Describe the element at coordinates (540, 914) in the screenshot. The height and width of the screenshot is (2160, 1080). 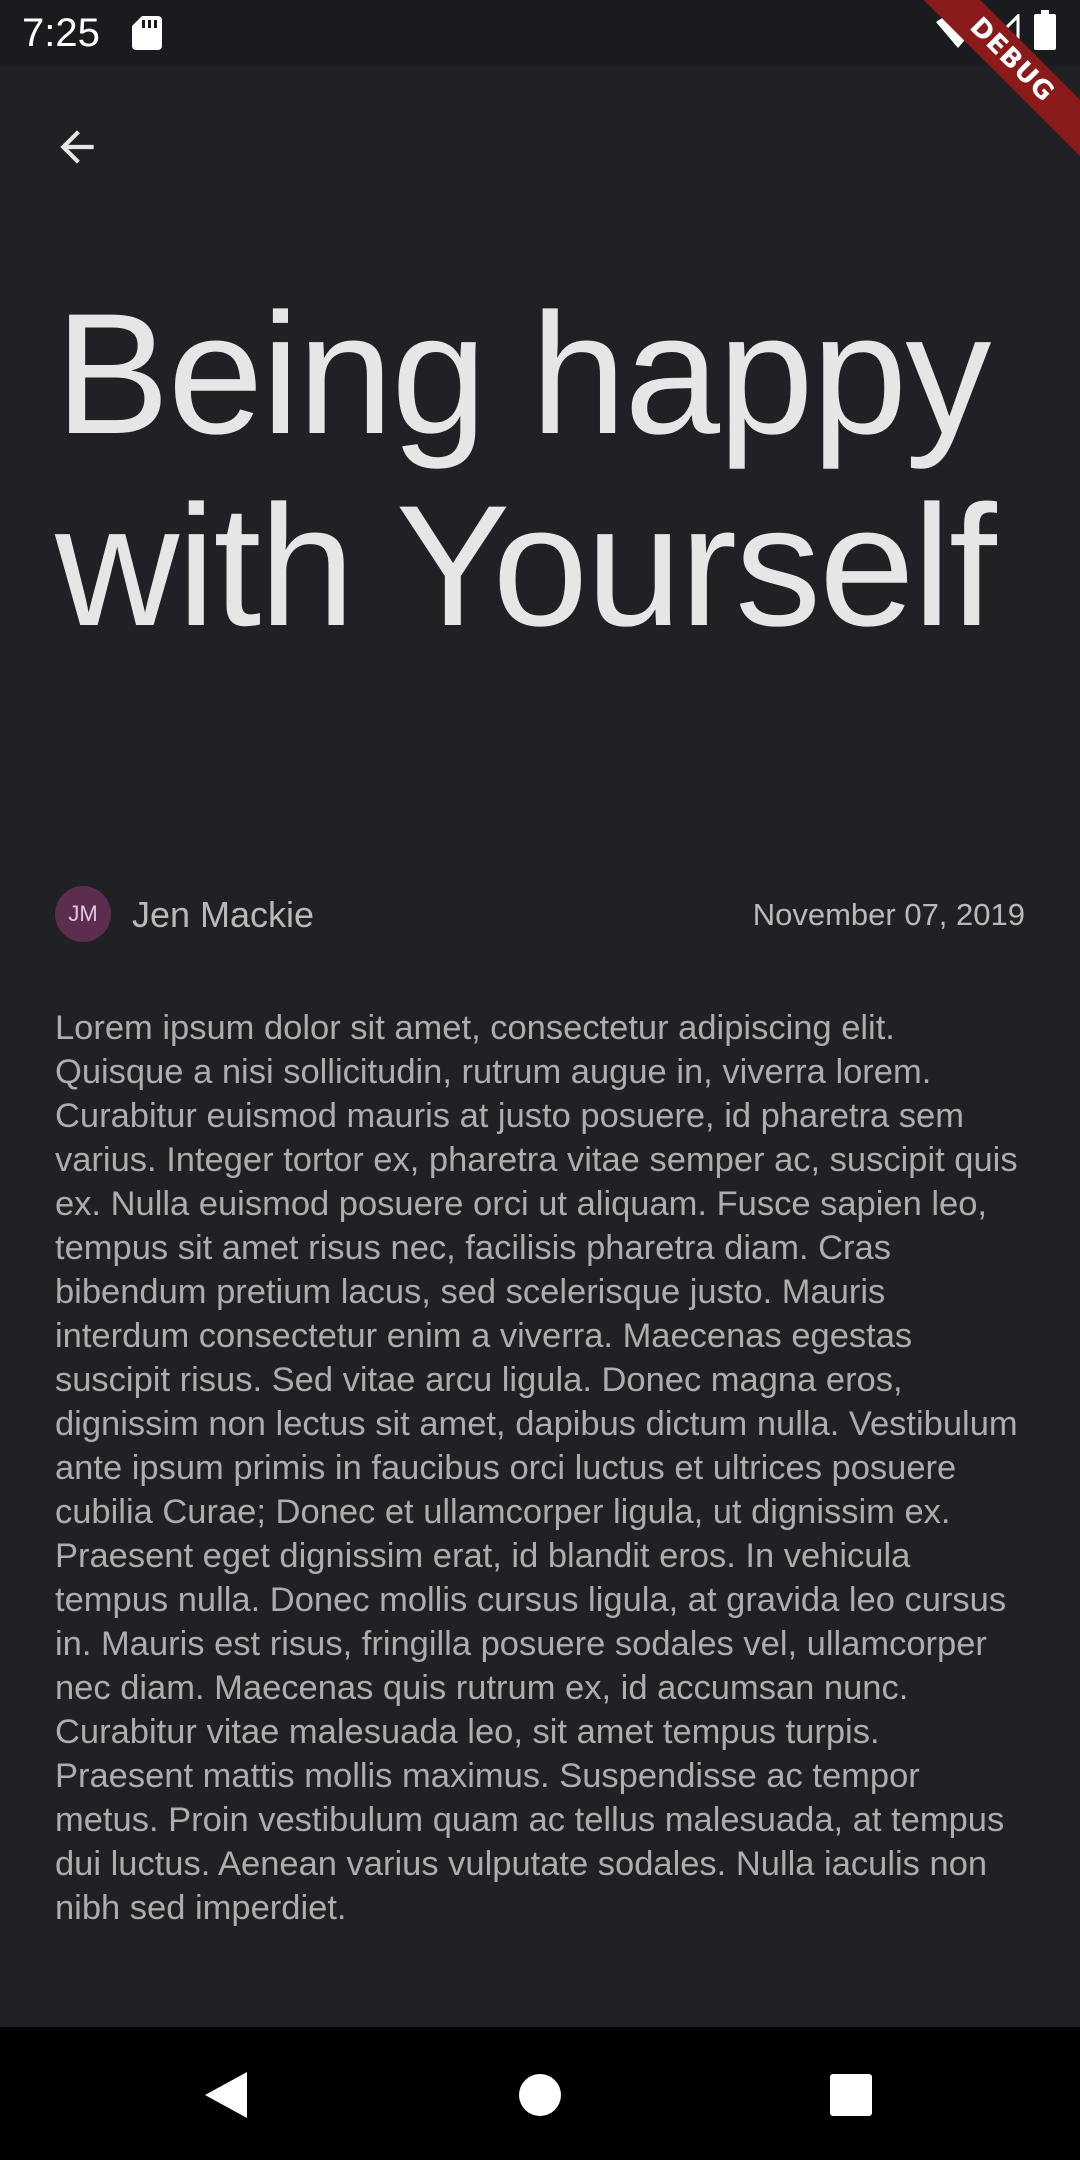
I see `author-row: JM Jen Mackie November 07, 2019` at that location.